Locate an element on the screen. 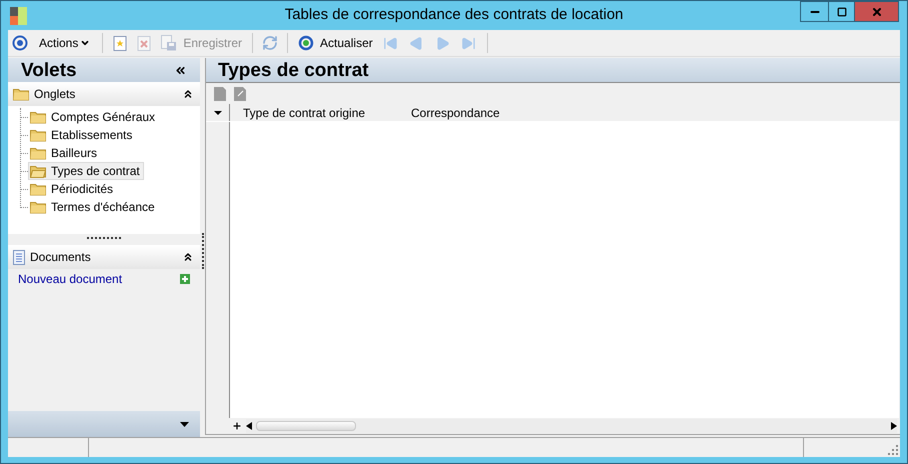 This screenshot has width=908, height=464. add-icon is located at coordinates (185, 279).